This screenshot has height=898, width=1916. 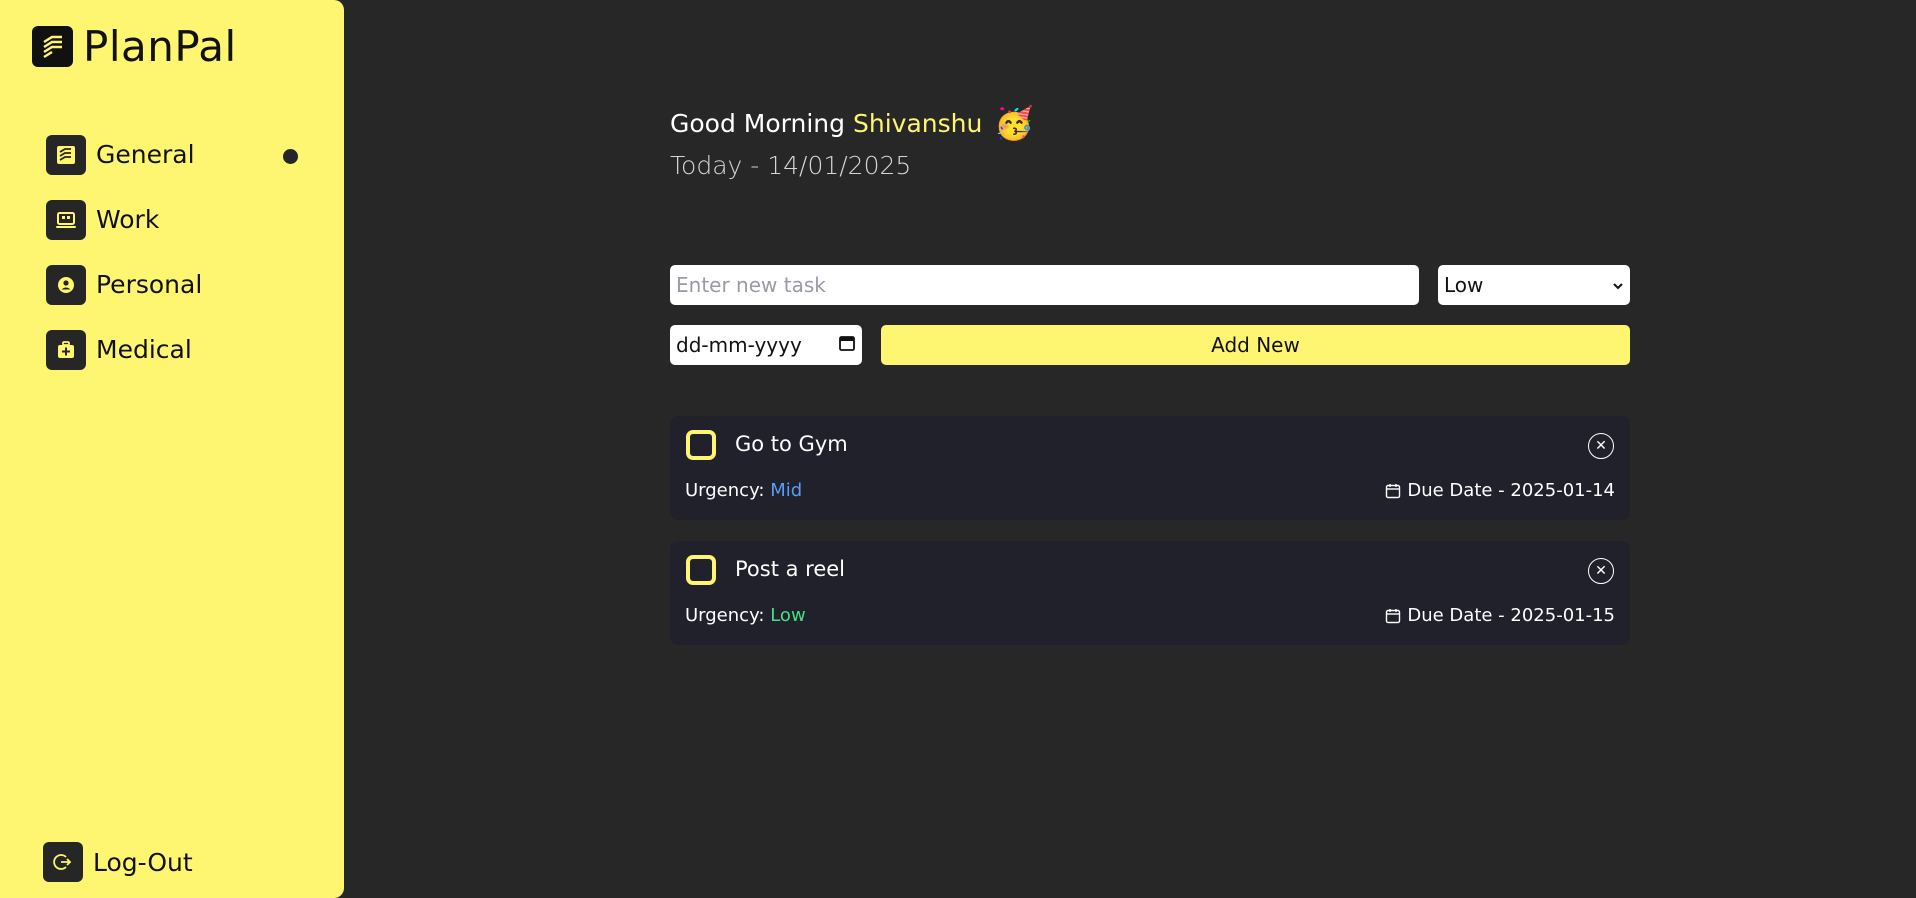 What do you see at coordinates (128, 219) in the screenshot?
I see `sidebar-item-label: Work` at bounding box center [128, 219].